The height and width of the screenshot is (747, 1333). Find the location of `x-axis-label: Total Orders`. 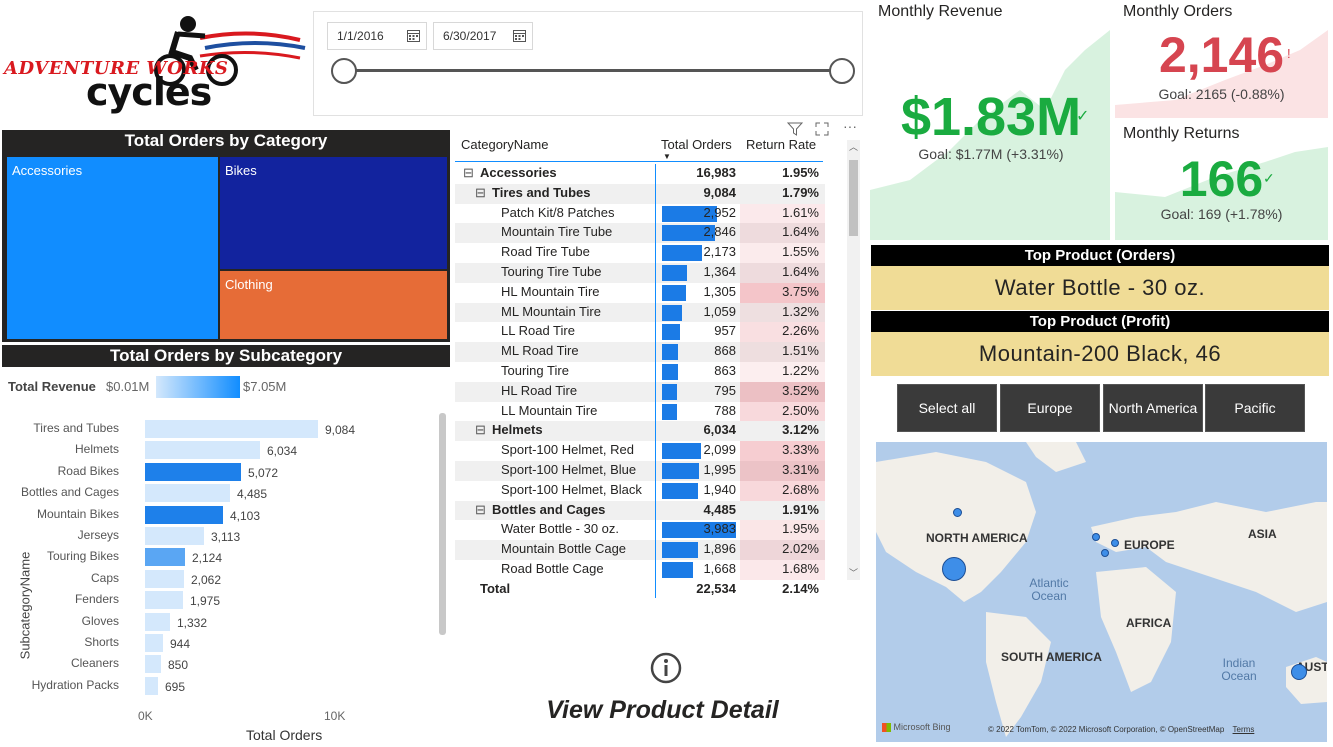

x-axis-label: Total Orders is located at coordinates (284, 735).